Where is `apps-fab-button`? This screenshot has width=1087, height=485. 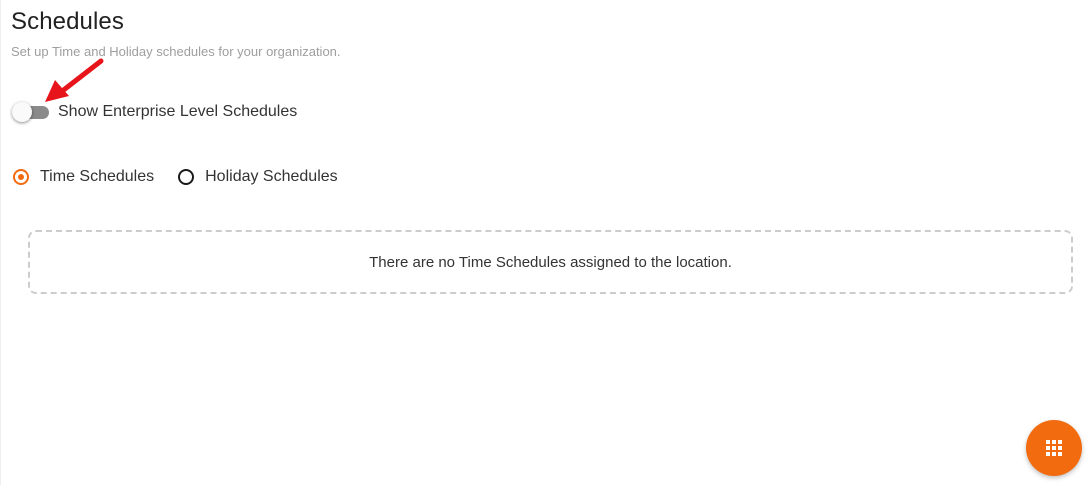
apps-fab-button is located at coordinates (1054, 448).